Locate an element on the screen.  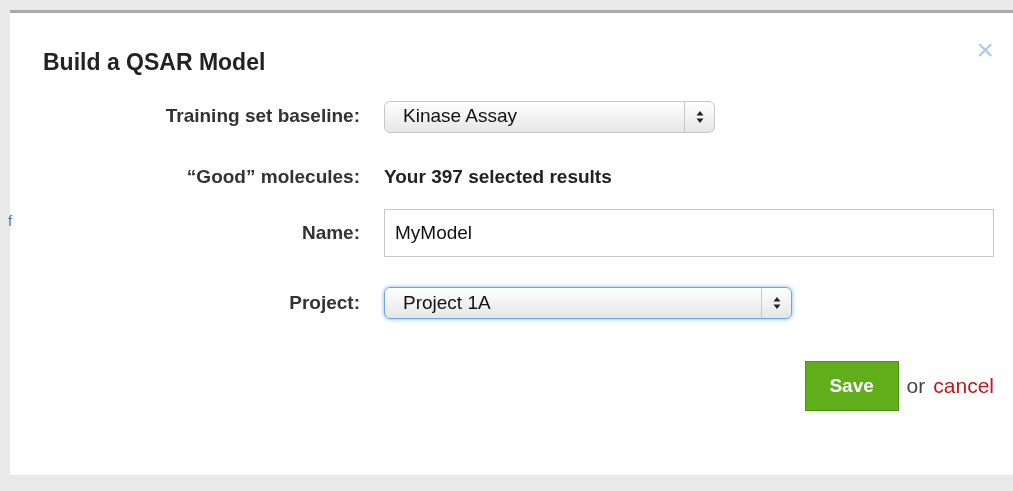
field-label: Name: is located at coordinates (330, 232).